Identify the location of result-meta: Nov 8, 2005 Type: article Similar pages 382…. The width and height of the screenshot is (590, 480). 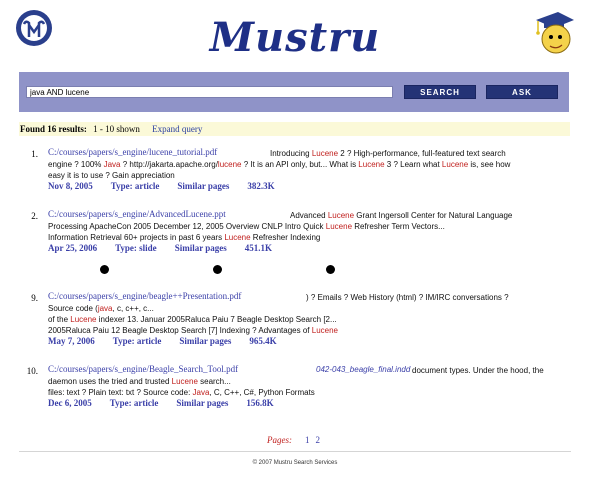
(170, 186).